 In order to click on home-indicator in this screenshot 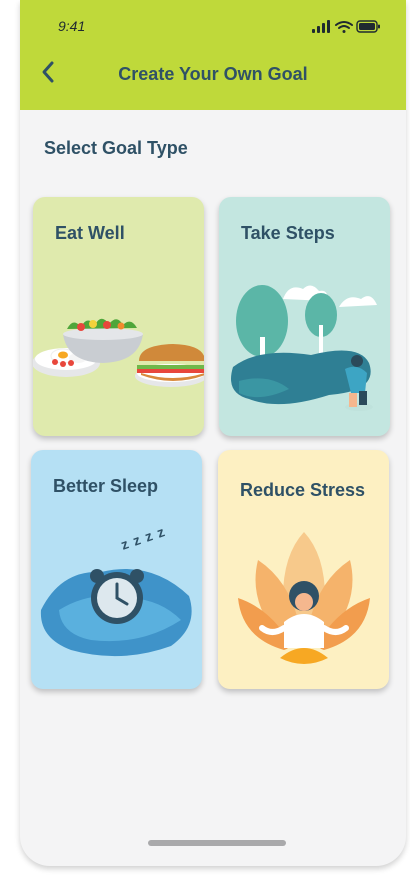, I will do `click(217, 843)`.